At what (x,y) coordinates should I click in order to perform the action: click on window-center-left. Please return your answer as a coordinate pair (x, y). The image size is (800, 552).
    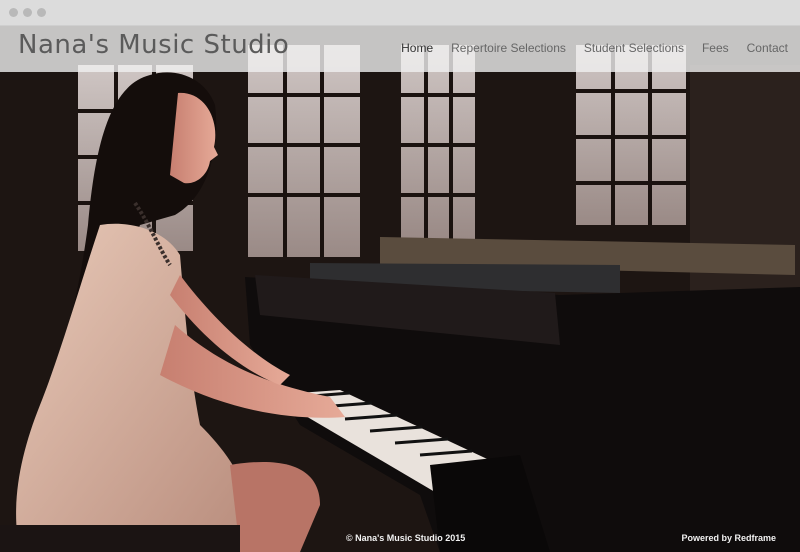
    Looking at the image, I should click on (304, 151).